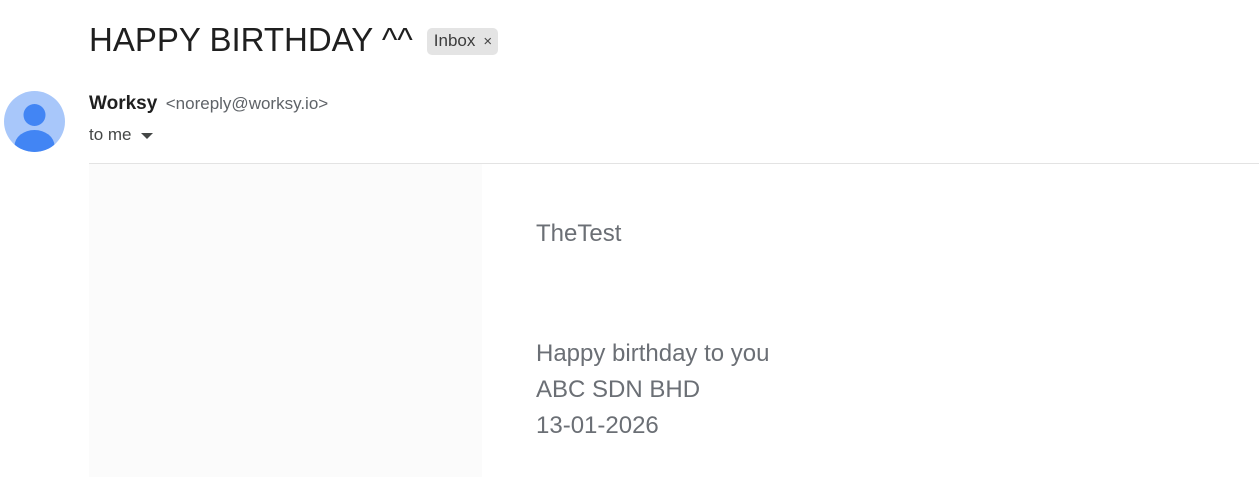 Image resolution: width=1259 pixels, height=477 pixels. I want to click on body-line: ABC SDN BHD, so click(618, 389).